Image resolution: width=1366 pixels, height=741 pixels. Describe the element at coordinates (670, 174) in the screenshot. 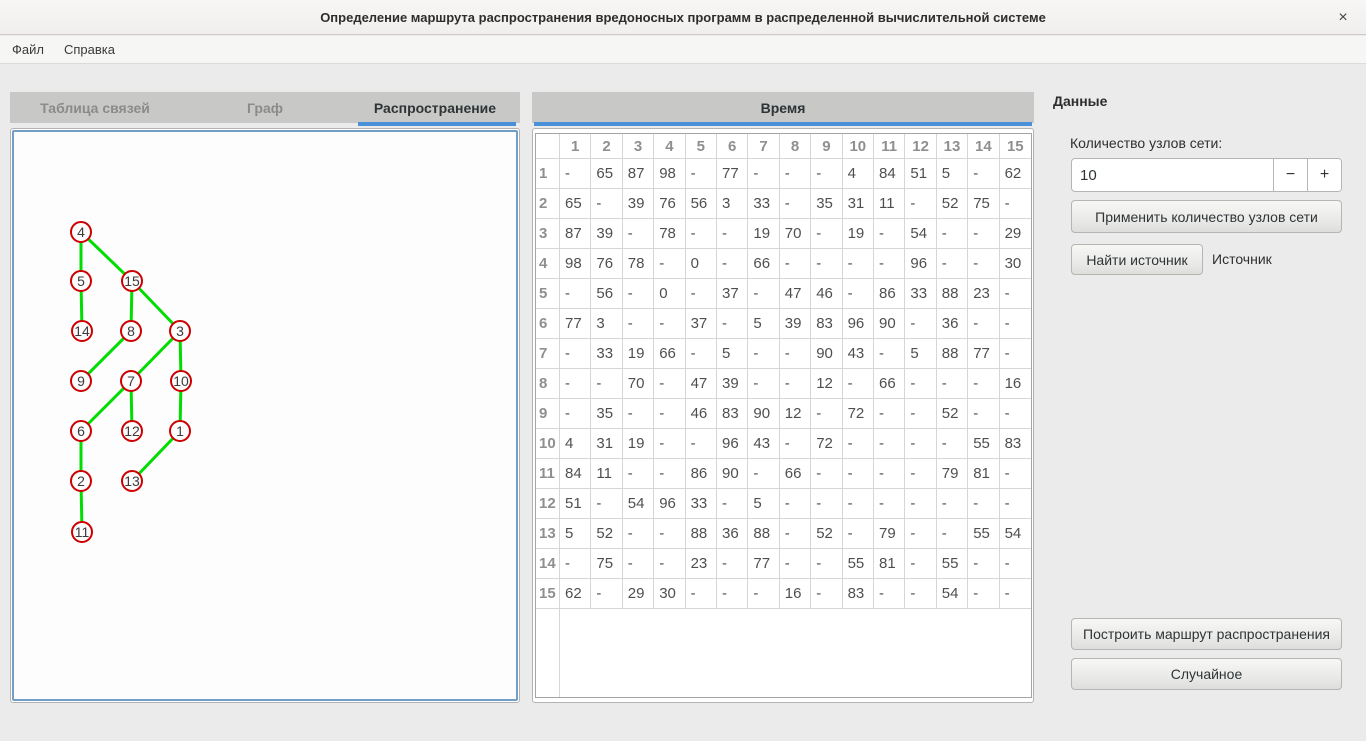

I see `table-cell: 98` at that location.